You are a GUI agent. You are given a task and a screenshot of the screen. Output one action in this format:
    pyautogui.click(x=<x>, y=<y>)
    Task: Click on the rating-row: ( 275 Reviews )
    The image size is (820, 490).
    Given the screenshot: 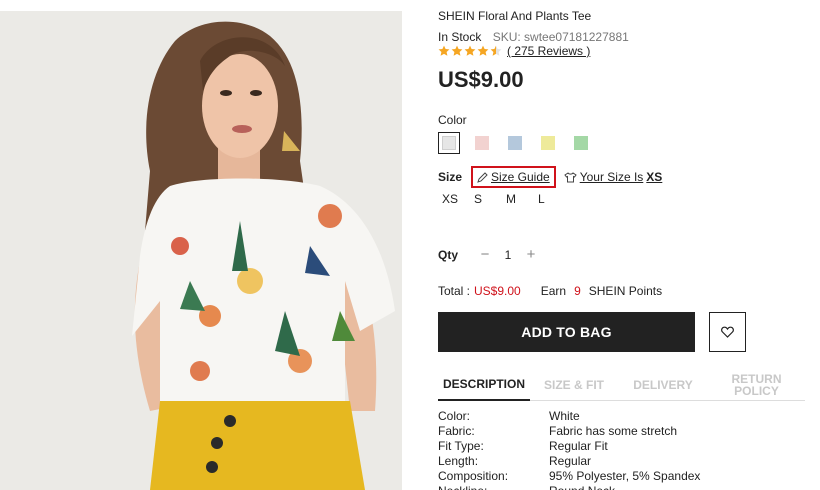 What is the action you would take?
    pyautogui.click(x=514, y=51)
    